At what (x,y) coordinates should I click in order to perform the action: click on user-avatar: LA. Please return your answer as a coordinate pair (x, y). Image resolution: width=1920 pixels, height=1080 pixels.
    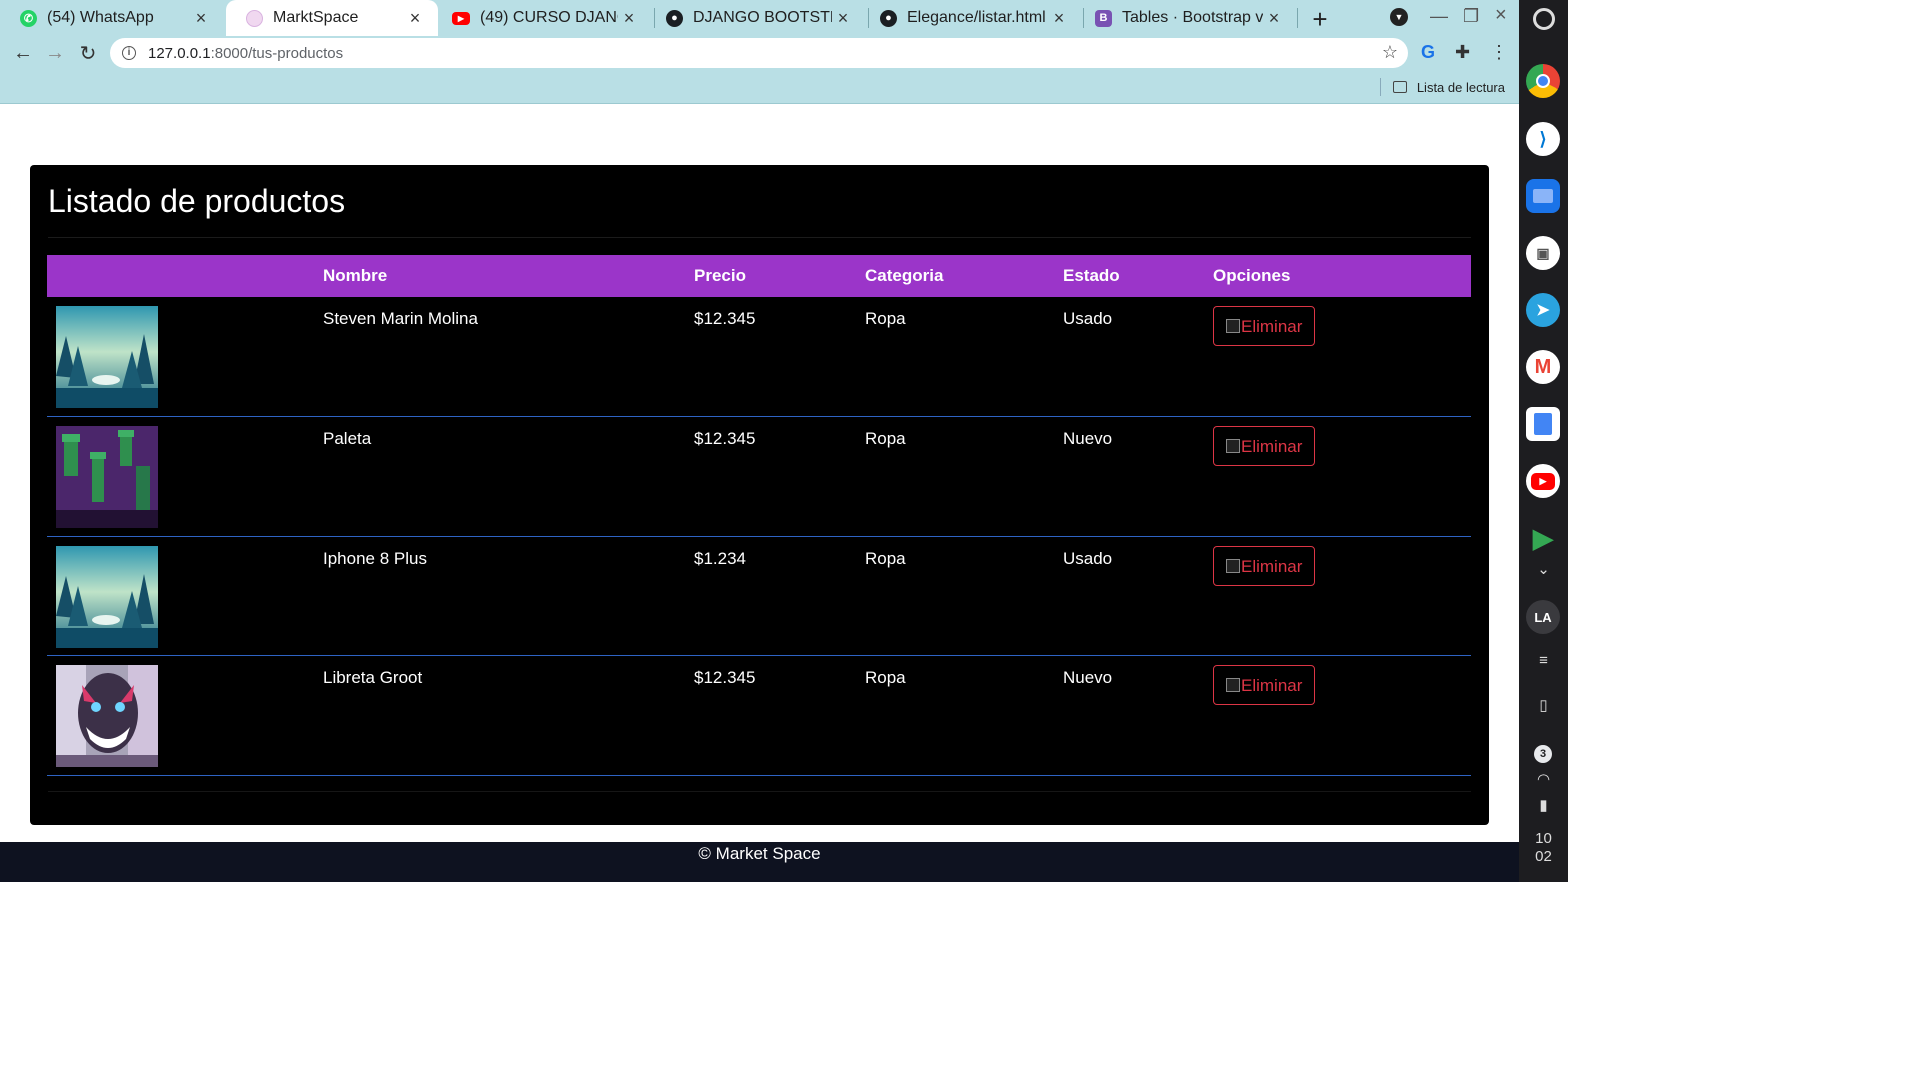
    Looking at the image, I should click on (1543, 617).